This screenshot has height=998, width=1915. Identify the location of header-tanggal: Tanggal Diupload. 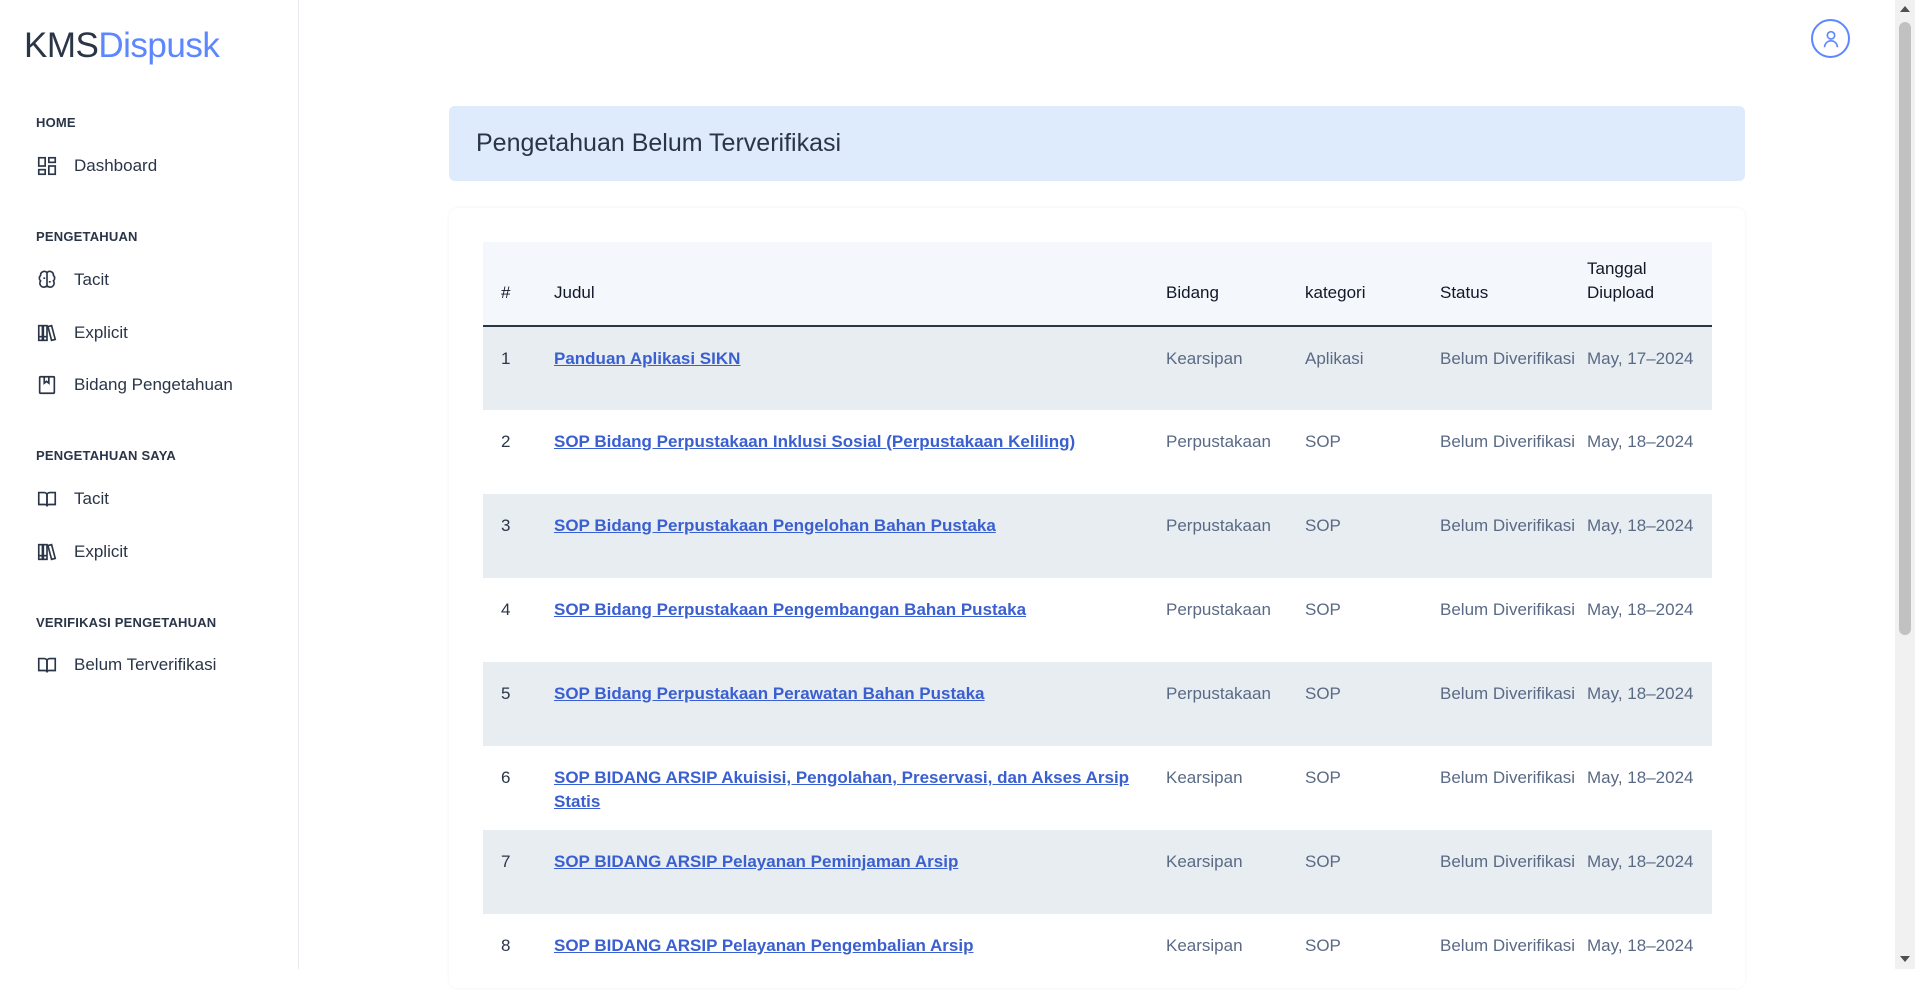
(1649, 284).